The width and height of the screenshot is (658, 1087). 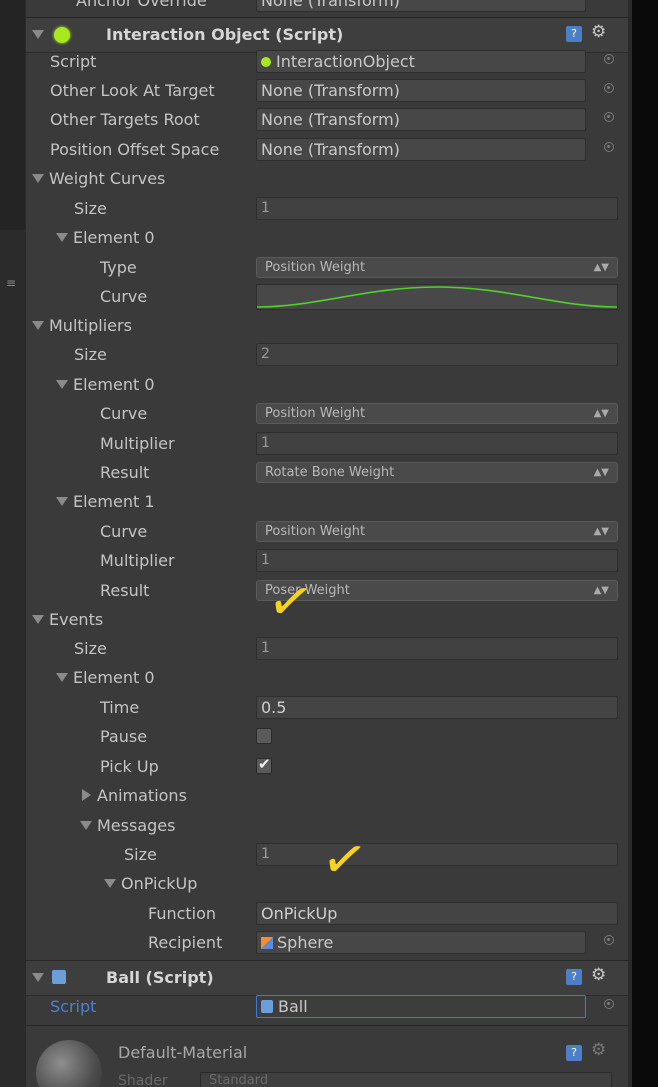 I want to click on events-size-row: Size 1, so click(x=327, y=648).